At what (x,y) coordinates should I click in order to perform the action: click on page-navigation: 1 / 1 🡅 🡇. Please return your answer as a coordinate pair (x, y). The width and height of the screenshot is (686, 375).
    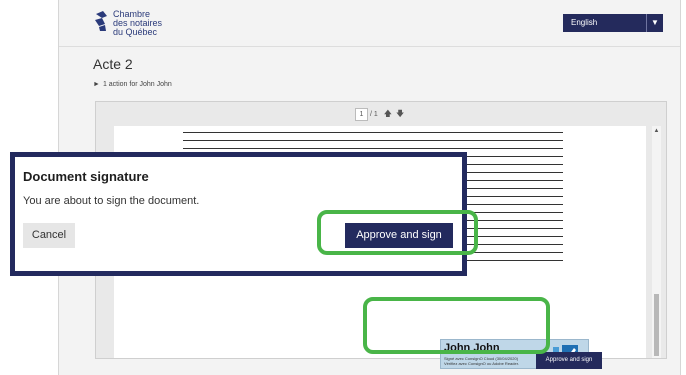
    Looking at the image, I should click on (379, 115).